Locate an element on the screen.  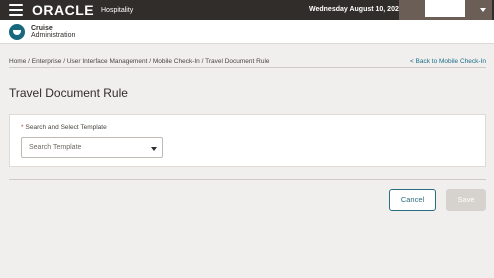
template-label-text: Search and Select Template is located at coordinates (66, 127).